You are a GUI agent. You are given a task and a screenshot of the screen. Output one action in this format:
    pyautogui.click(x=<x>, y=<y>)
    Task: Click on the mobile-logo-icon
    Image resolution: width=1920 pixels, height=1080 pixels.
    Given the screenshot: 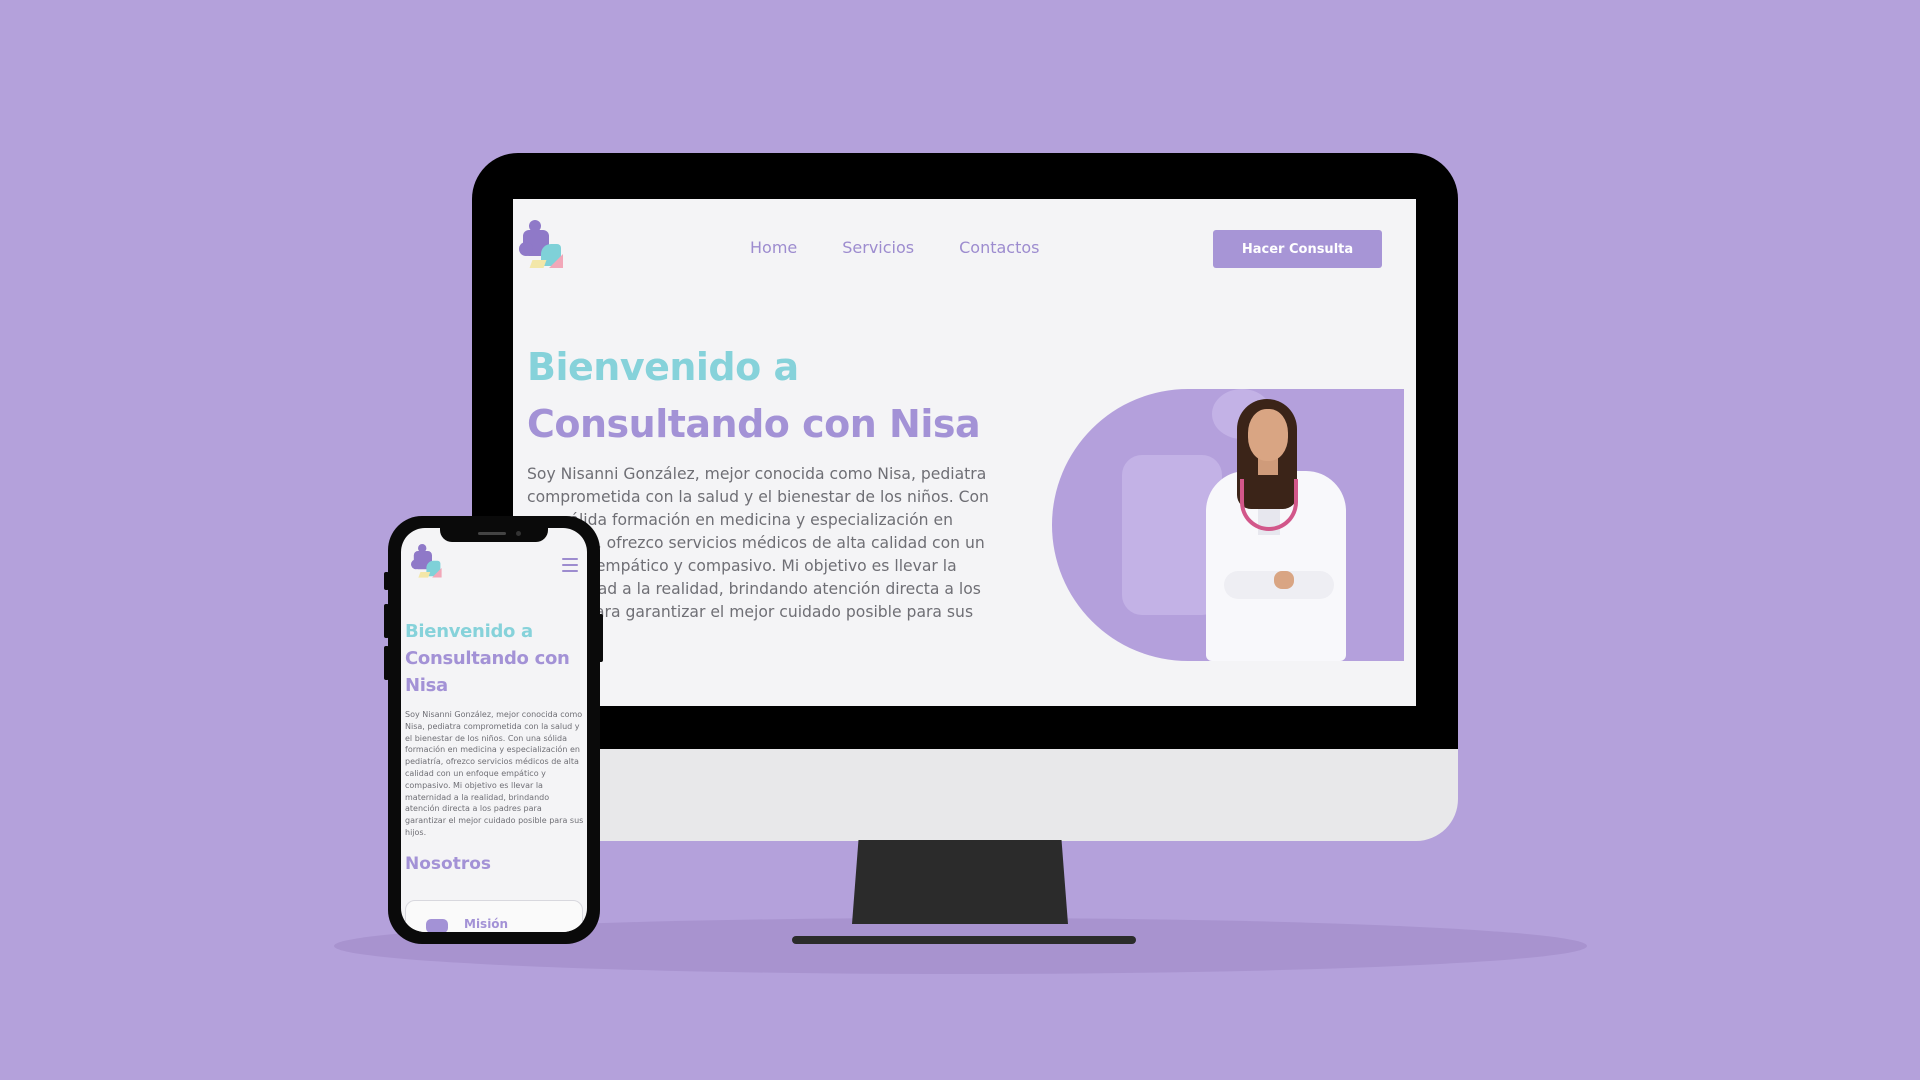 What is the action you would take?
    pyautogui.click(x=428, y=562)
    